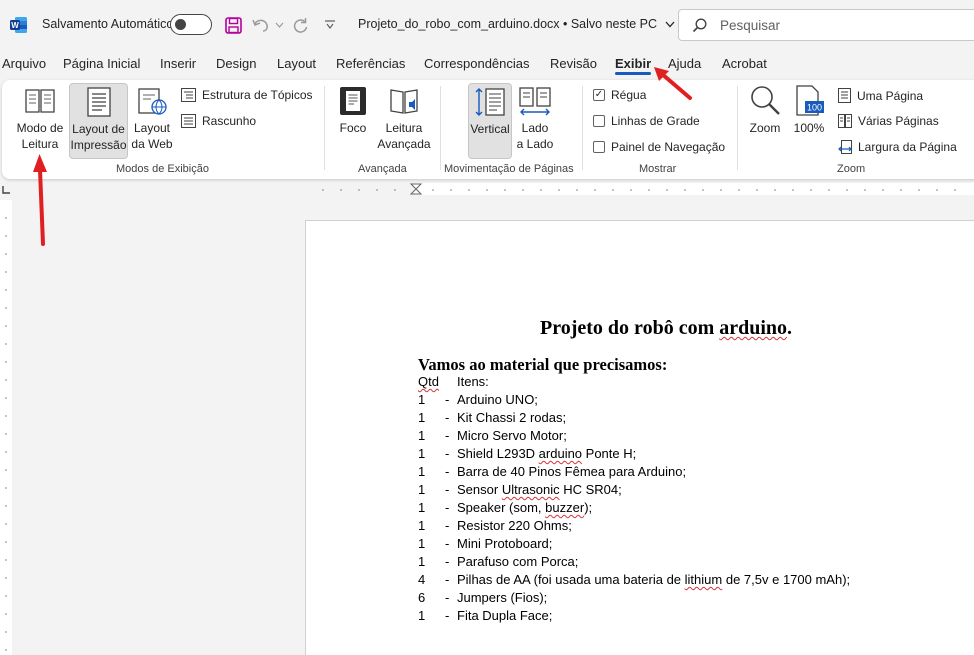 Image resolution: width=974 pixels, height=655 pixels. What do you see at coordinates (582, 128) in the screenshot?
I see `group-divider` at bounding box center [582, 128].